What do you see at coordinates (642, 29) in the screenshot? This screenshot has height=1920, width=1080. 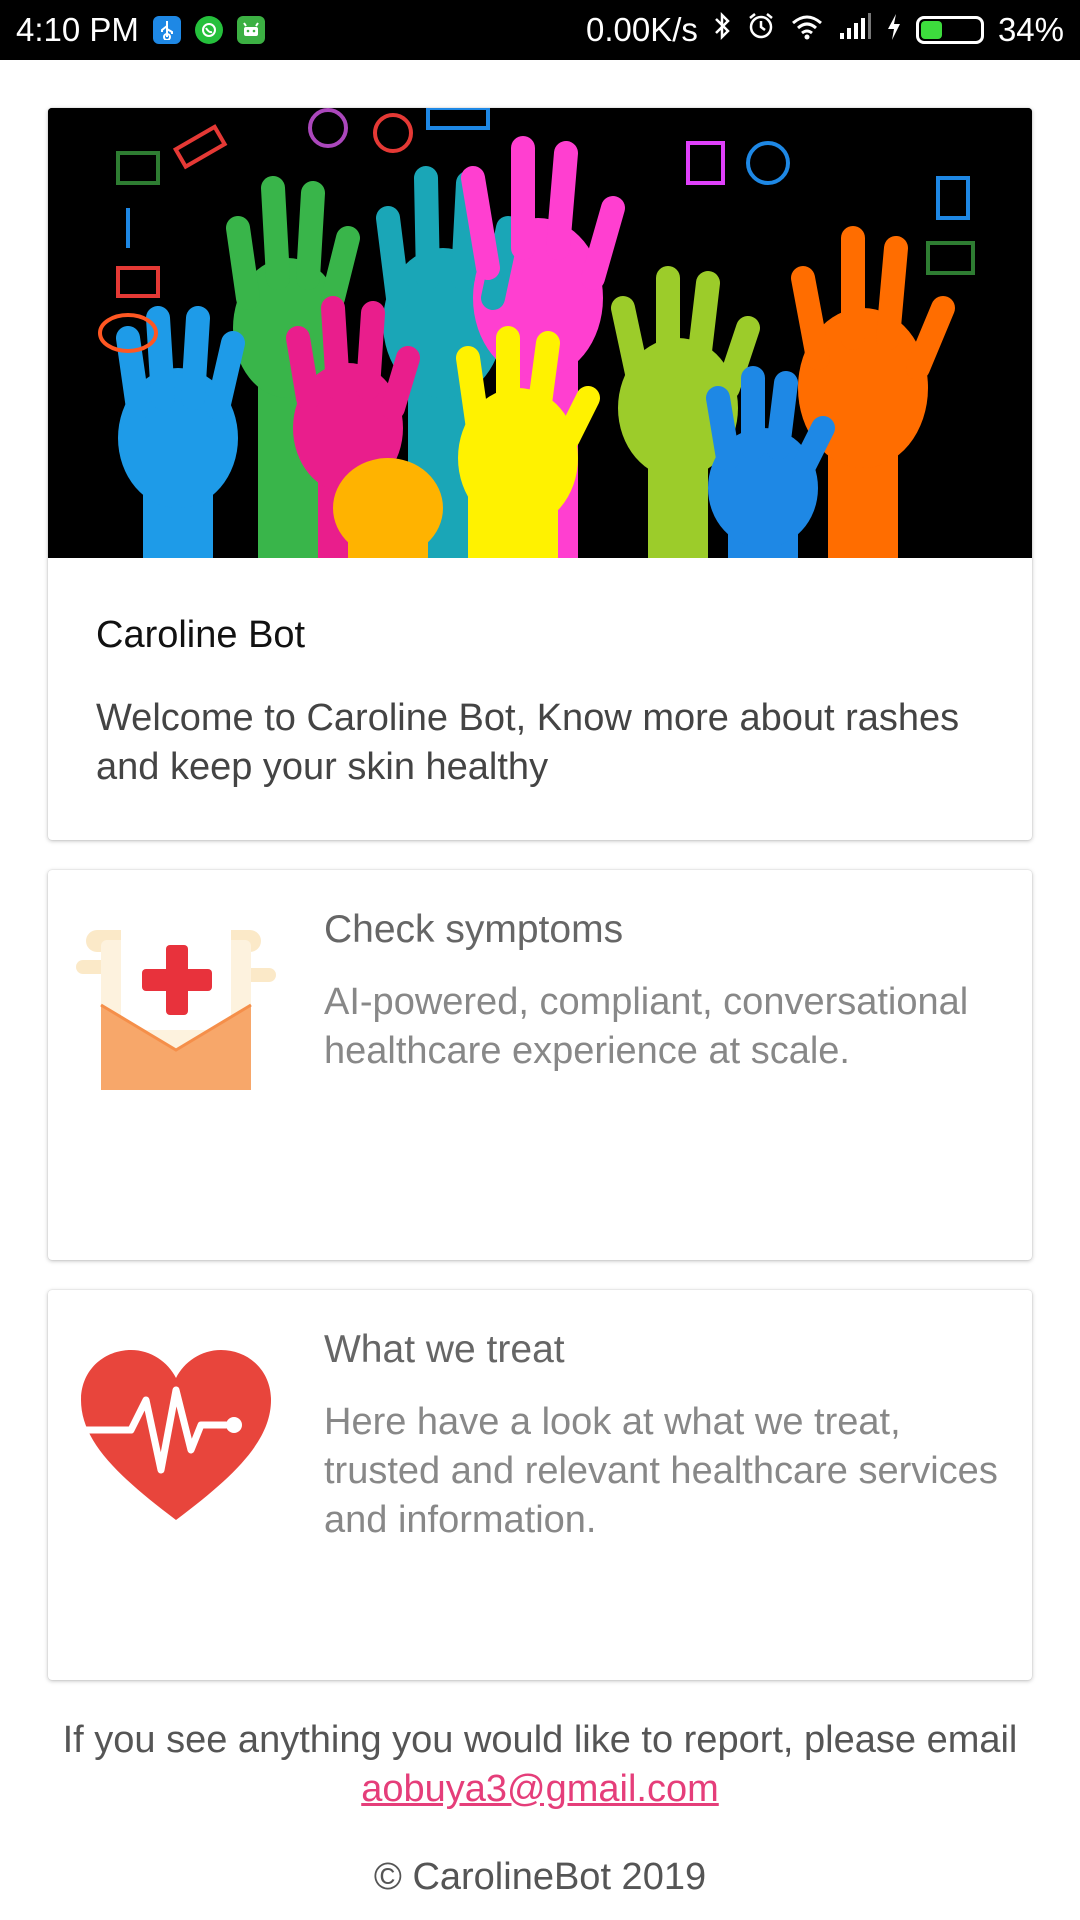 I see `network-speed: 0.00K/s` at bounding box center [642, 29].